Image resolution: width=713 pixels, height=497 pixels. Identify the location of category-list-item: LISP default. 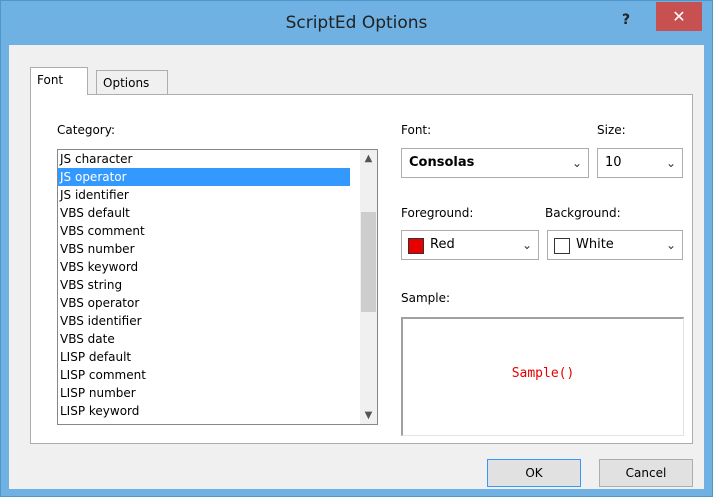
(217, 357).